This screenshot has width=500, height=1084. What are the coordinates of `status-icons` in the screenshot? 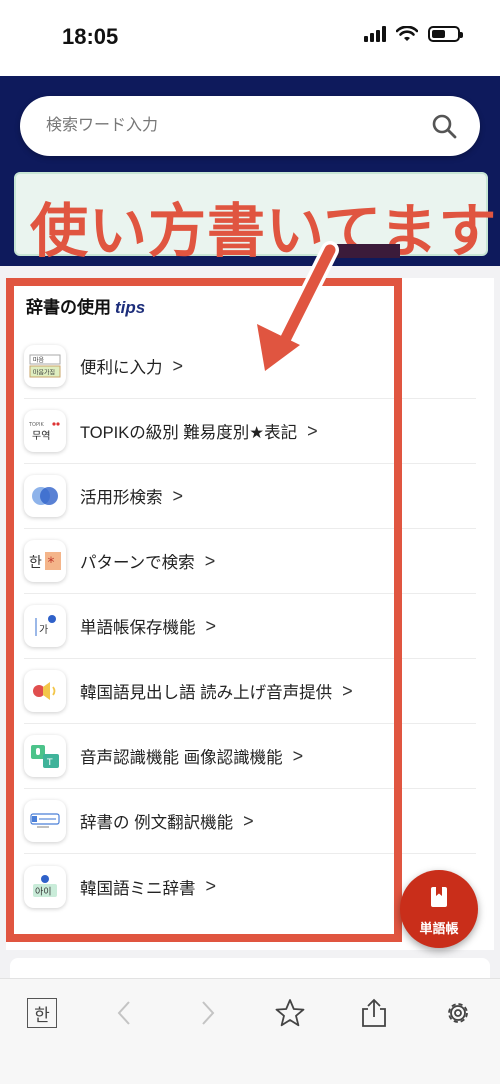 It's located at (413, 34).